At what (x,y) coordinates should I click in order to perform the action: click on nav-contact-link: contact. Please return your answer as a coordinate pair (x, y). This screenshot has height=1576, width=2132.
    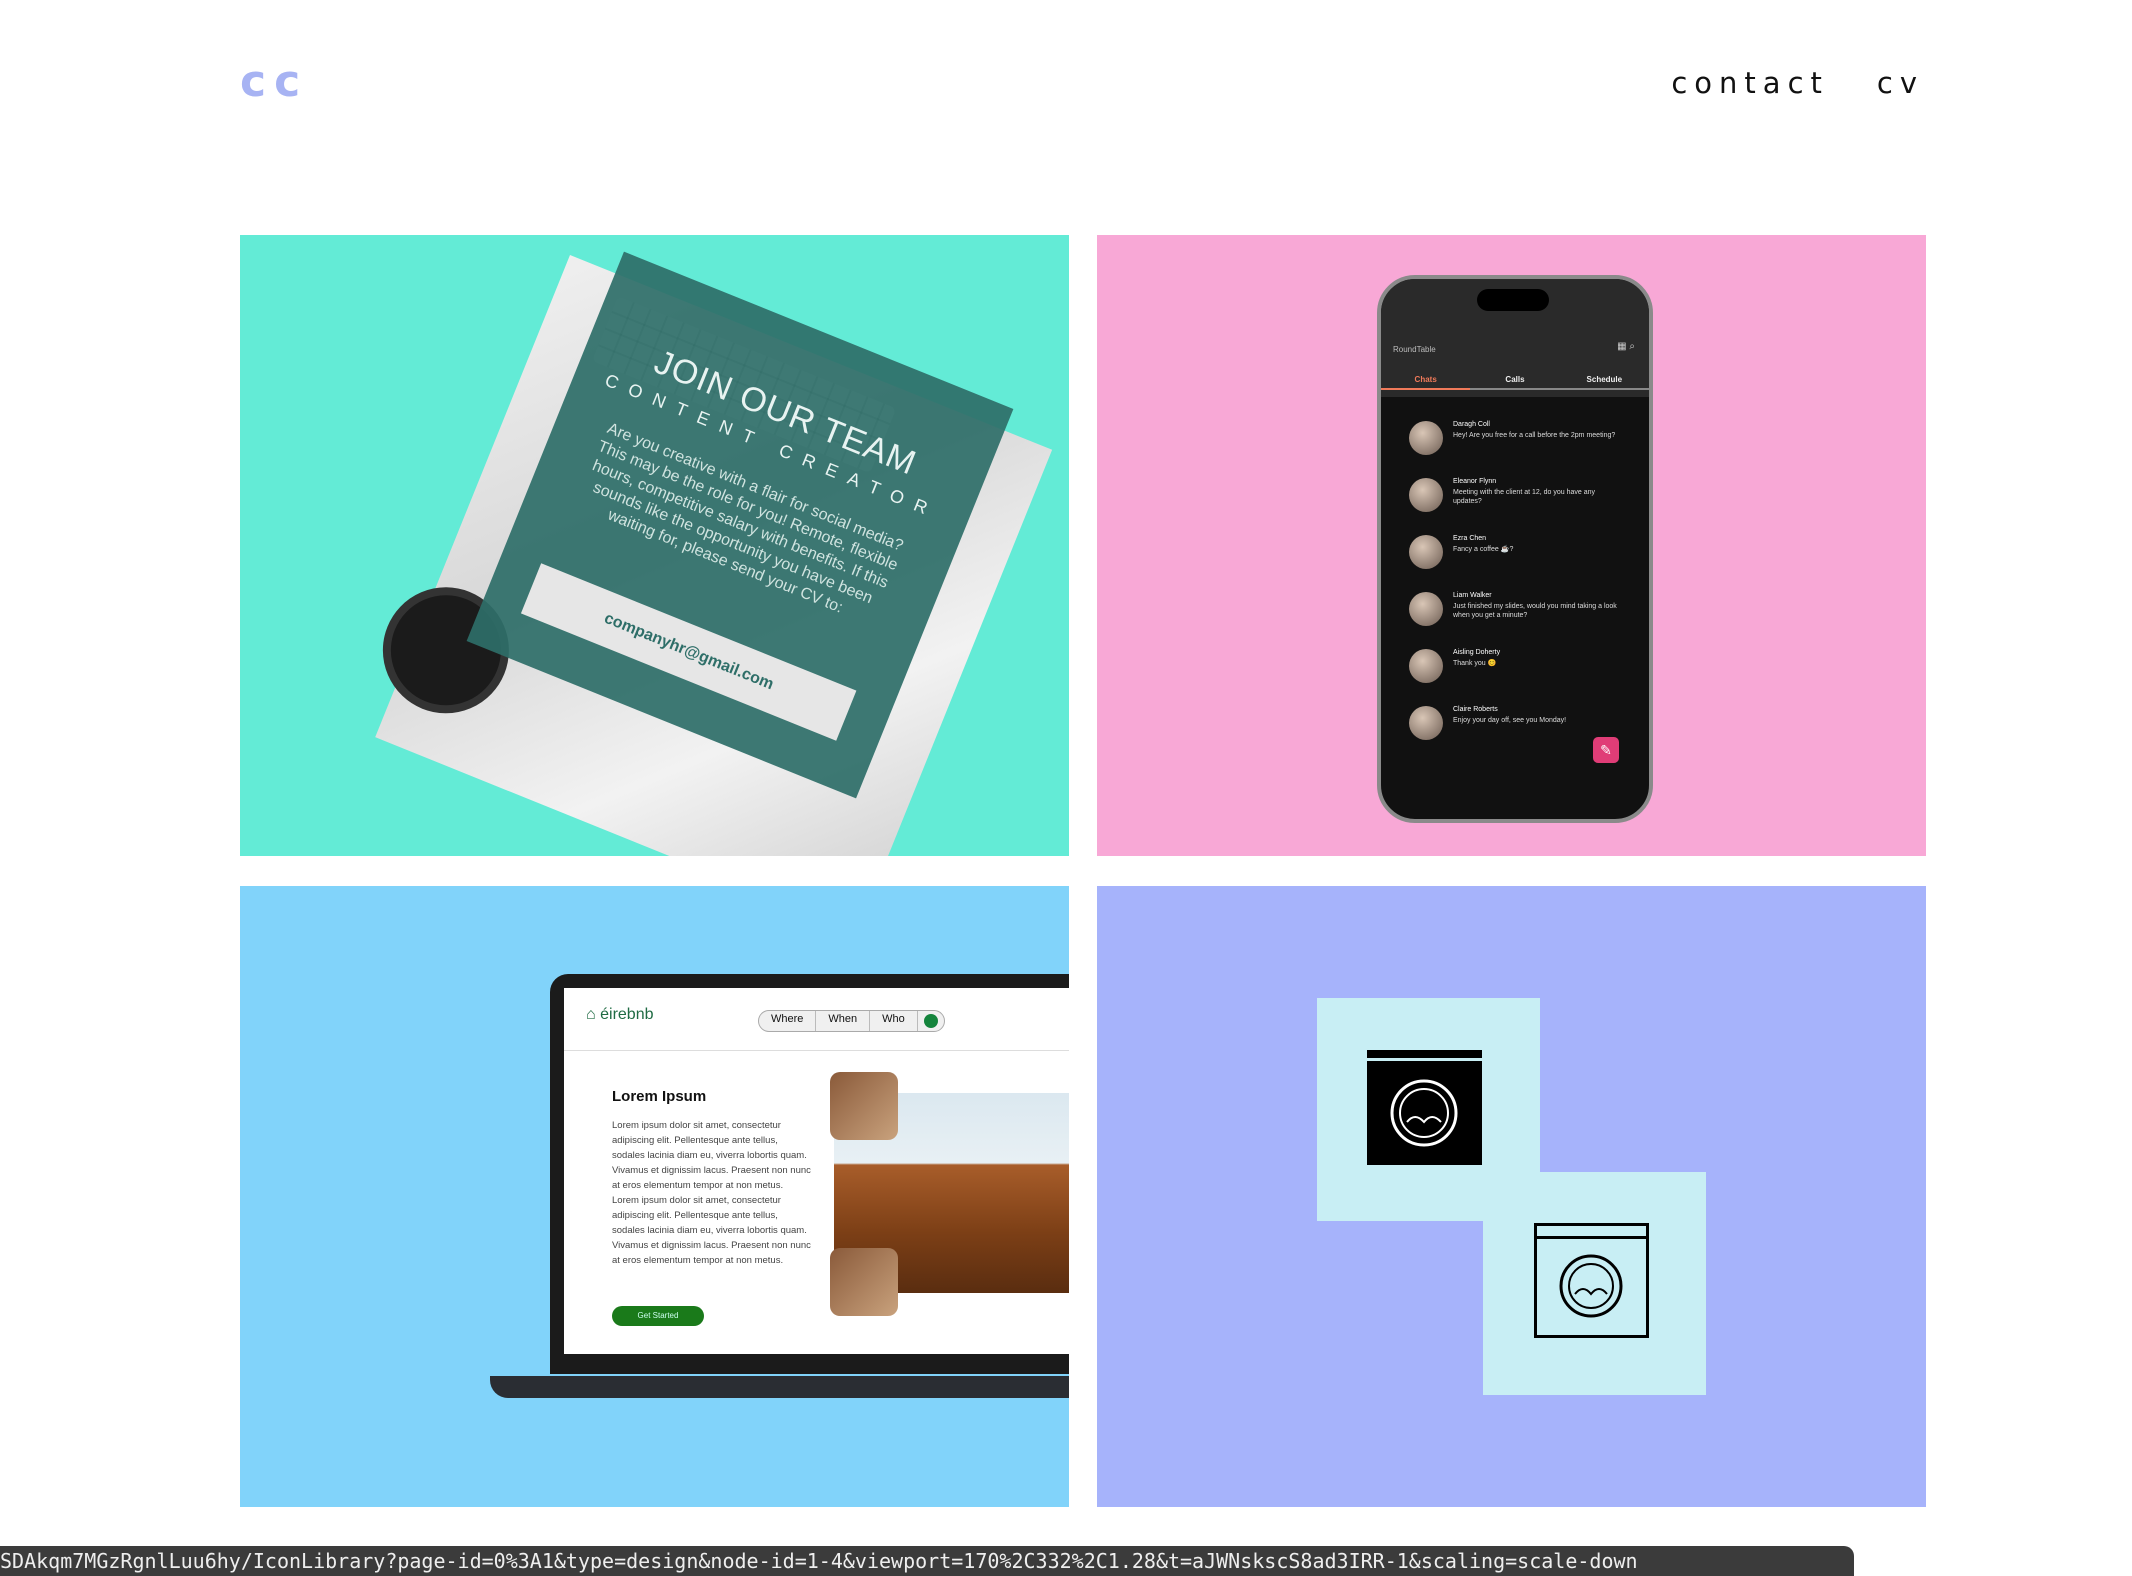
    Looking at the image, I should click on (1750, 83).